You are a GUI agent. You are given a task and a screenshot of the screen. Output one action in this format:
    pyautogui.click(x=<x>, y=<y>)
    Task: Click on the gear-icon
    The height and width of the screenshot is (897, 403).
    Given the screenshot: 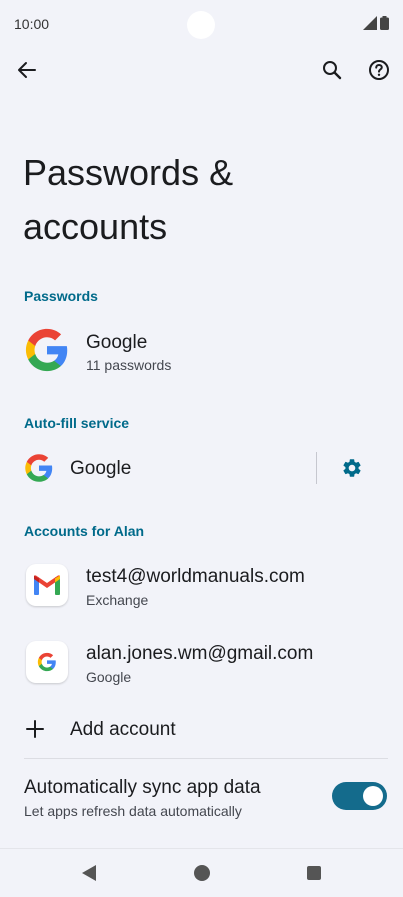 What is the action you would take?
    pyautogui.click(x=352, y=468)
    